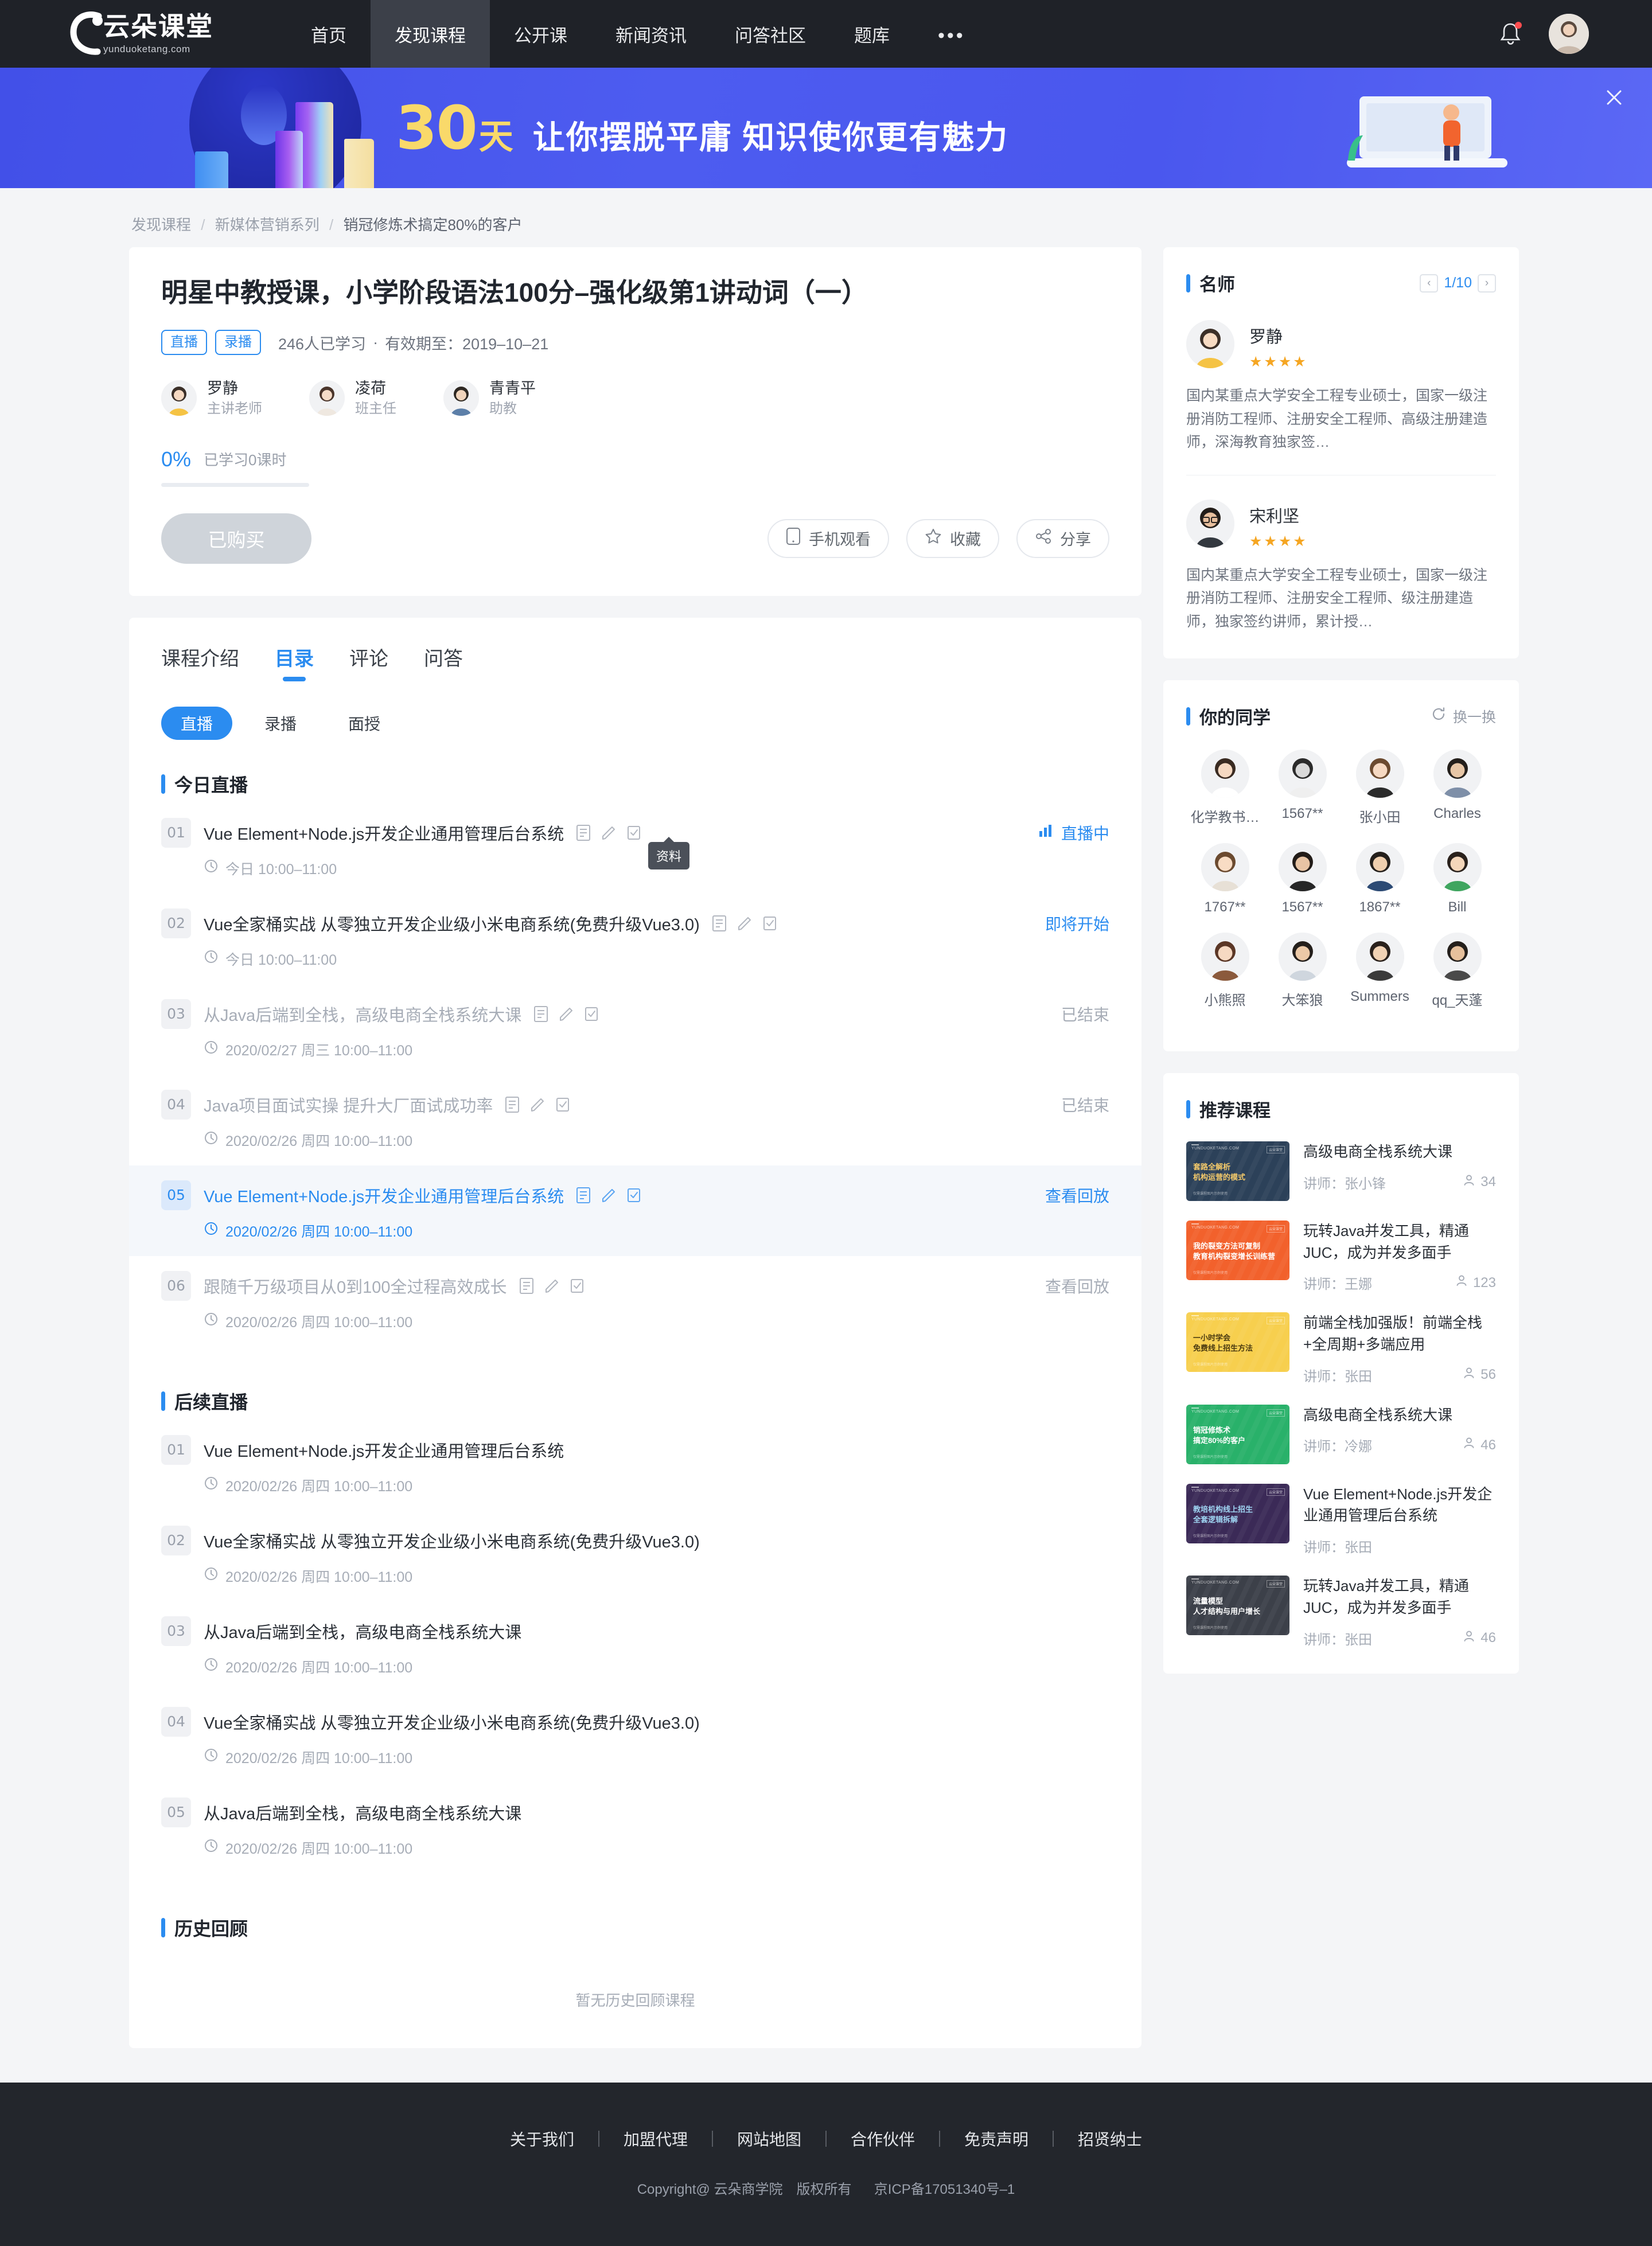 This screenshot has width=1652, height=2246. I want to click on notification-bell-icon, so click(1510, 34).